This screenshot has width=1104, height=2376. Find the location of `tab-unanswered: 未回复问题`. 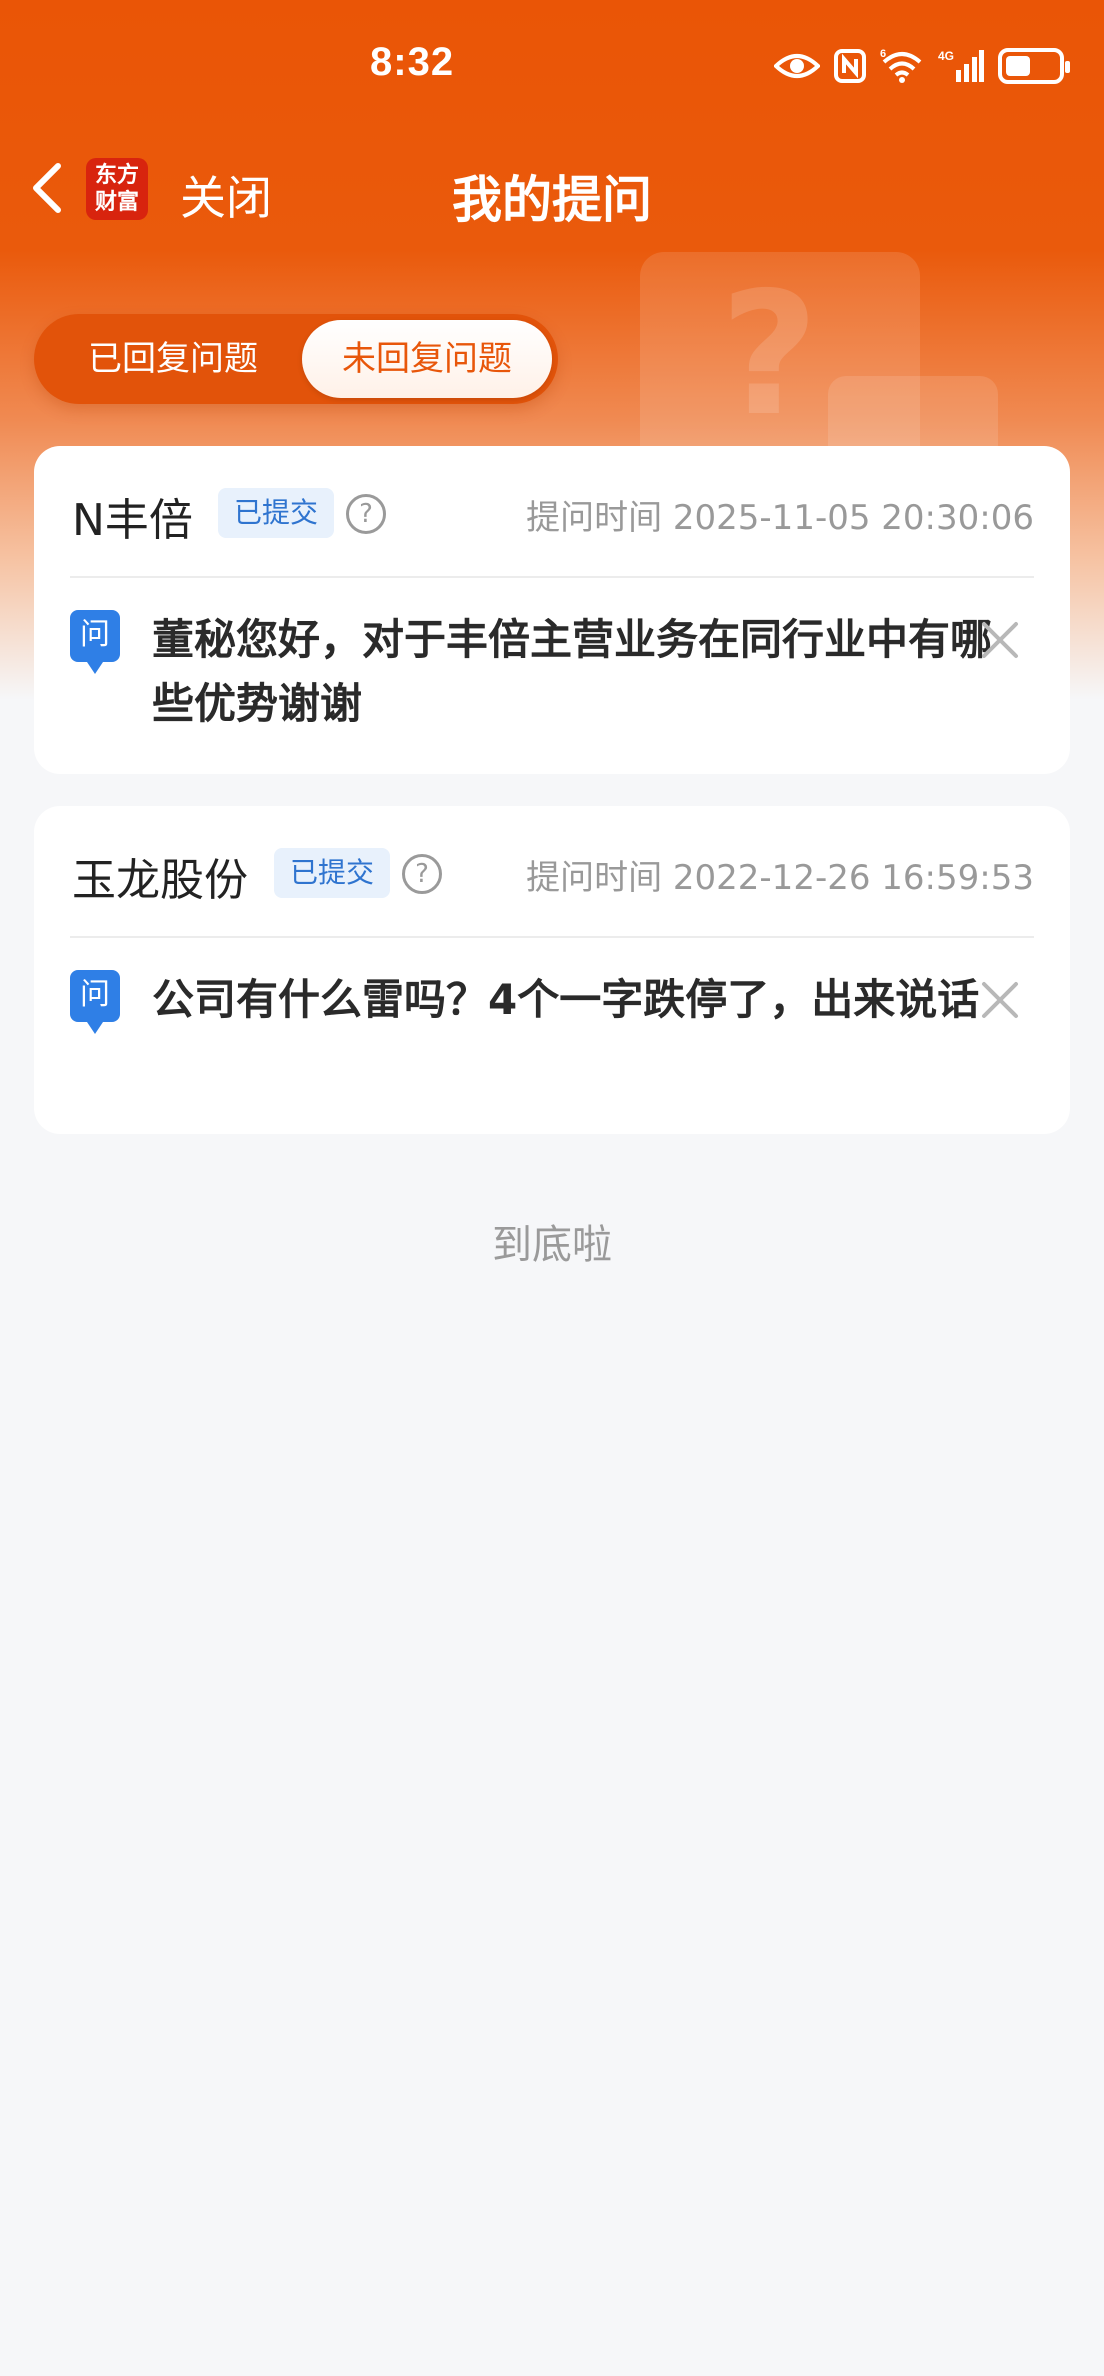

tab-unanswered: 未回复问题 is located at coordinates (427, 359).